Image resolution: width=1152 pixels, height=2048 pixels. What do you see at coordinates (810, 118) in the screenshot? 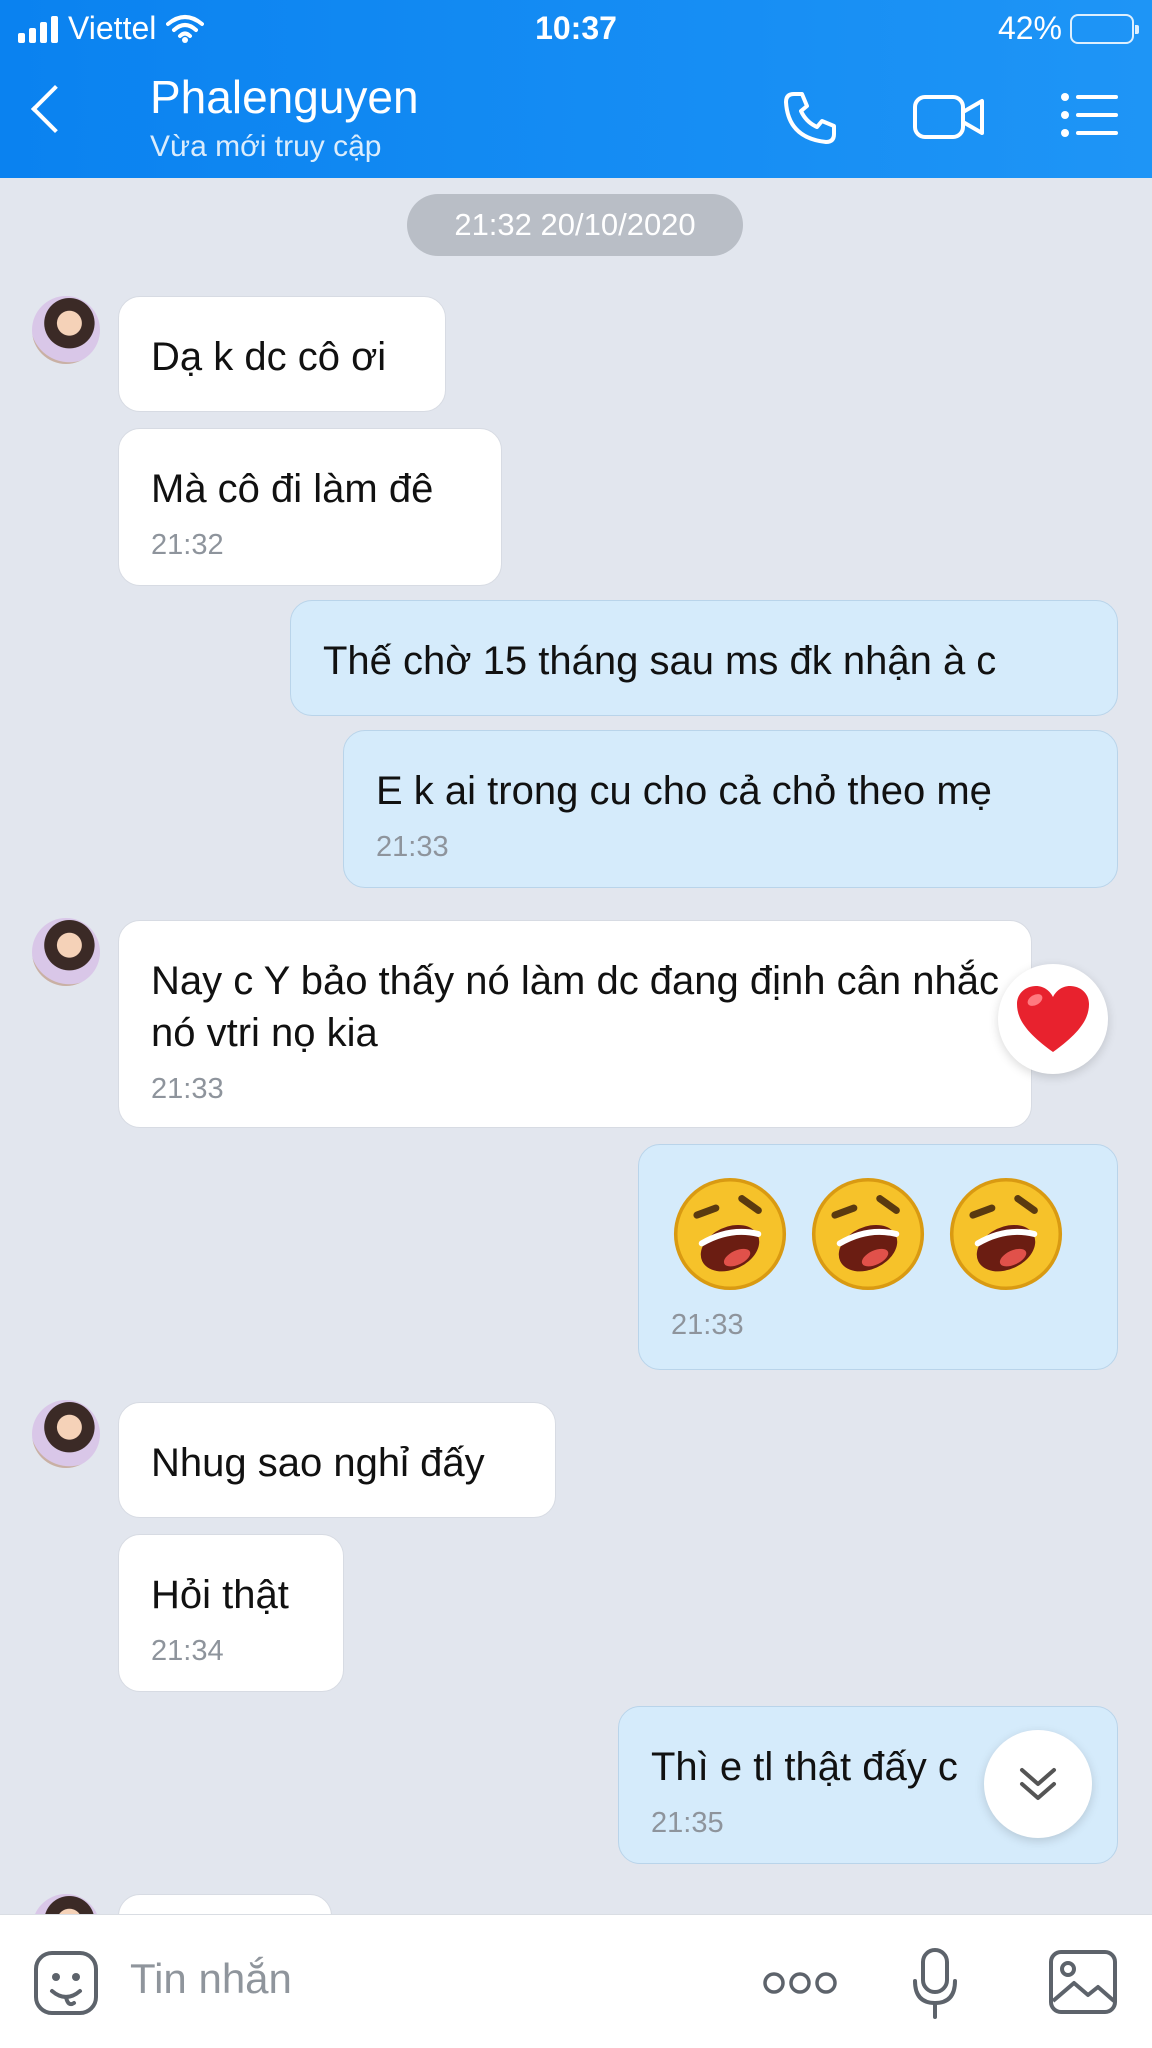
I see `phone-icon` at bounding box center [810, 118].